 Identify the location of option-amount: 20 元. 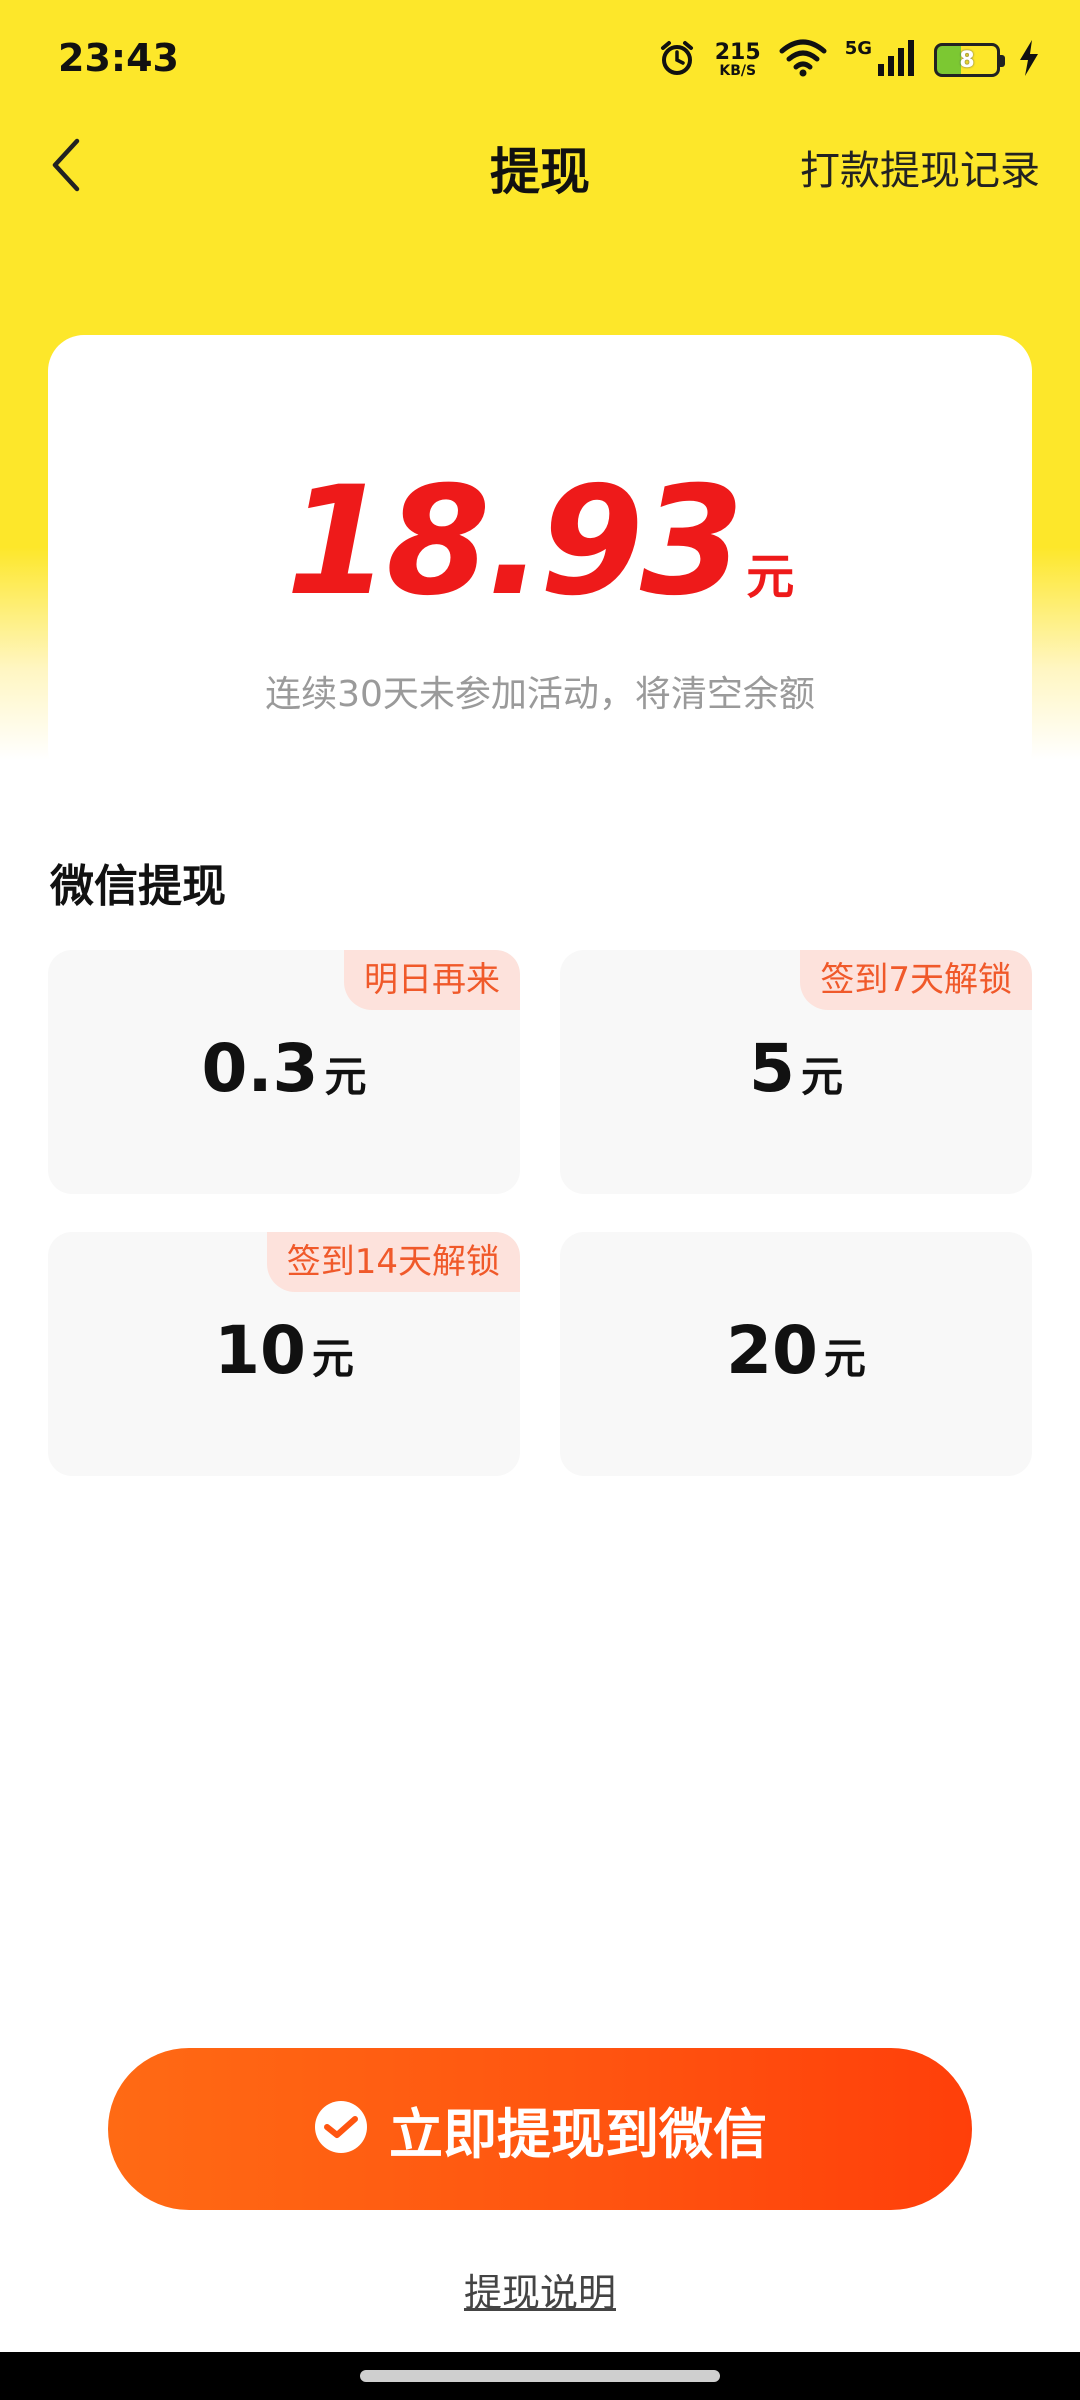
(796, 1350).